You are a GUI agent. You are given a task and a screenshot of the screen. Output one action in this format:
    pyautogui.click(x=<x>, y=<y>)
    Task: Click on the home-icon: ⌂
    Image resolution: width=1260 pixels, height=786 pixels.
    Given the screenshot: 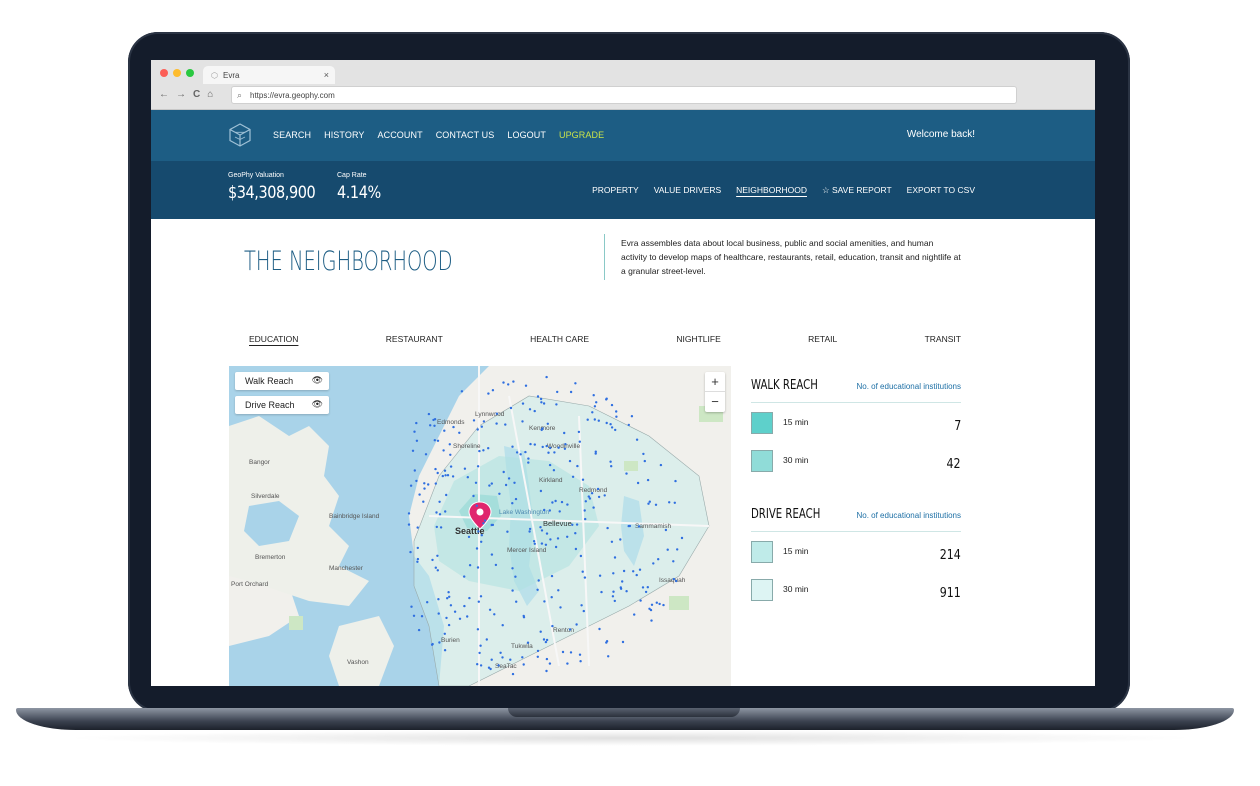 What is the action you would take?
    pyautogui.click(x=210, y=94)
    